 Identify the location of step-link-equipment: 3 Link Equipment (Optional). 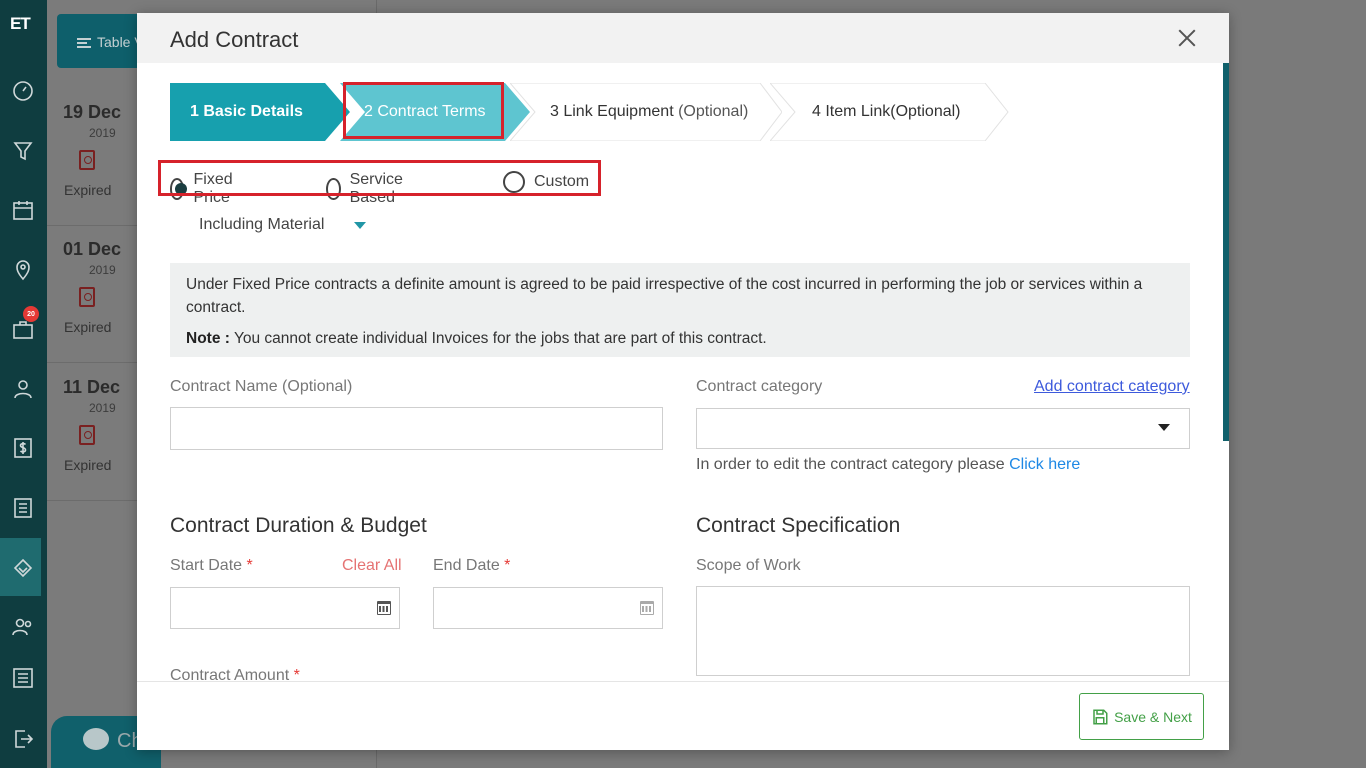
(646, 112).